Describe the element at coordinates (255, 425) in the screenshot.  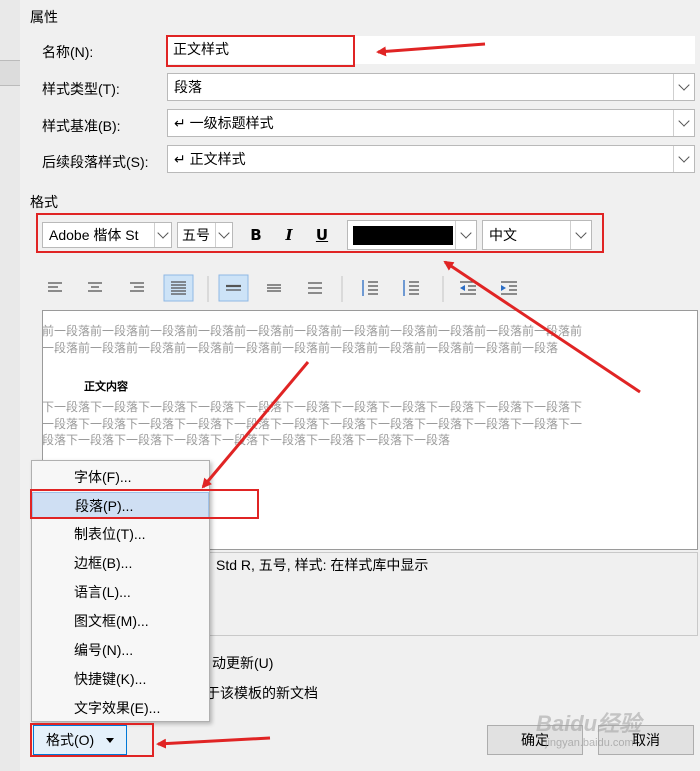
I see `arrow-to-paragraph` at that location.